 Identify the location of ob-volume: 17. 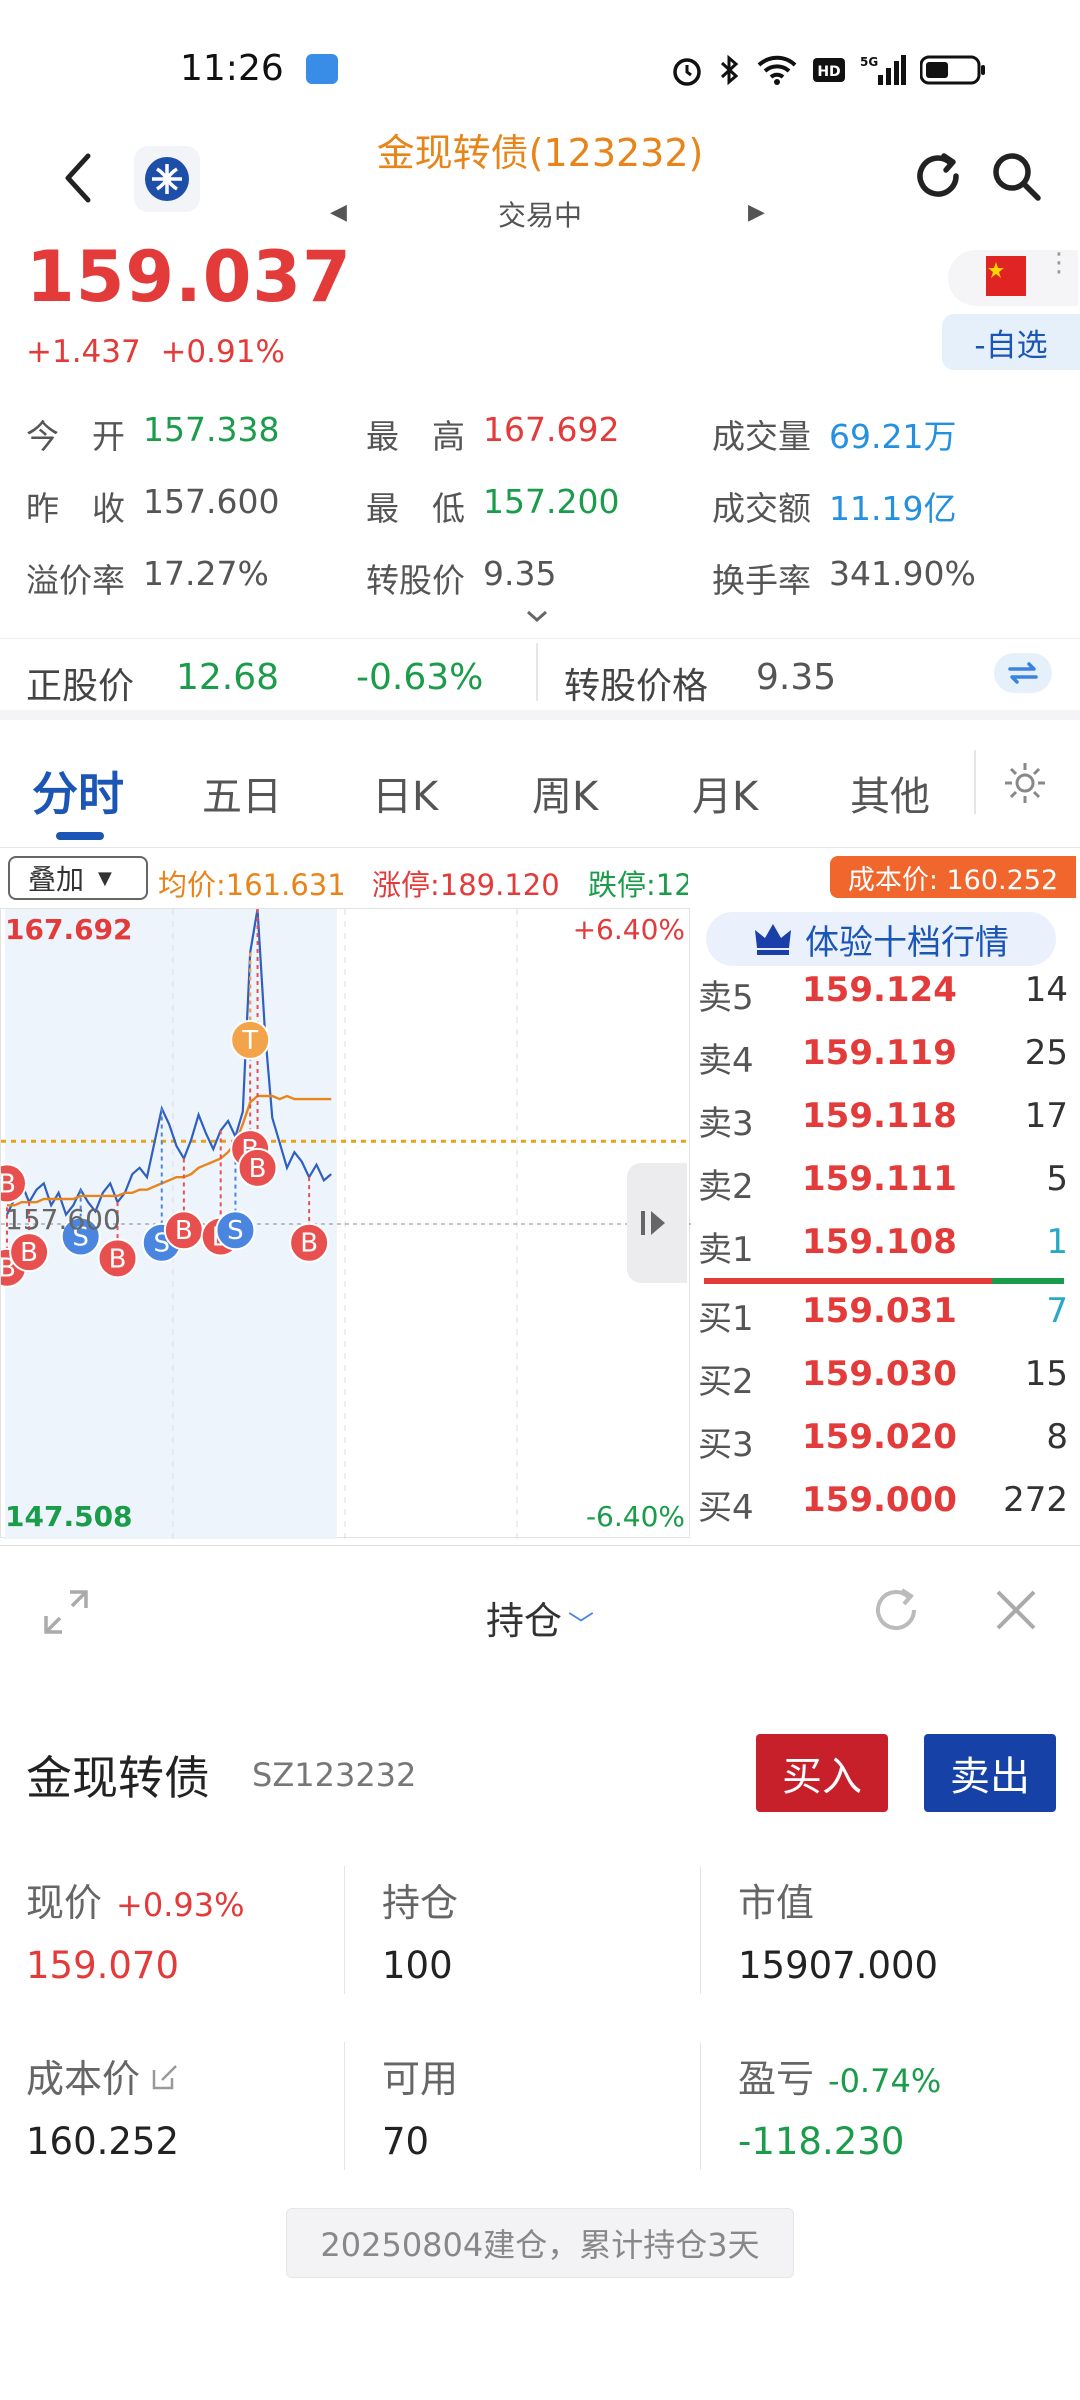
(1046, 1116).